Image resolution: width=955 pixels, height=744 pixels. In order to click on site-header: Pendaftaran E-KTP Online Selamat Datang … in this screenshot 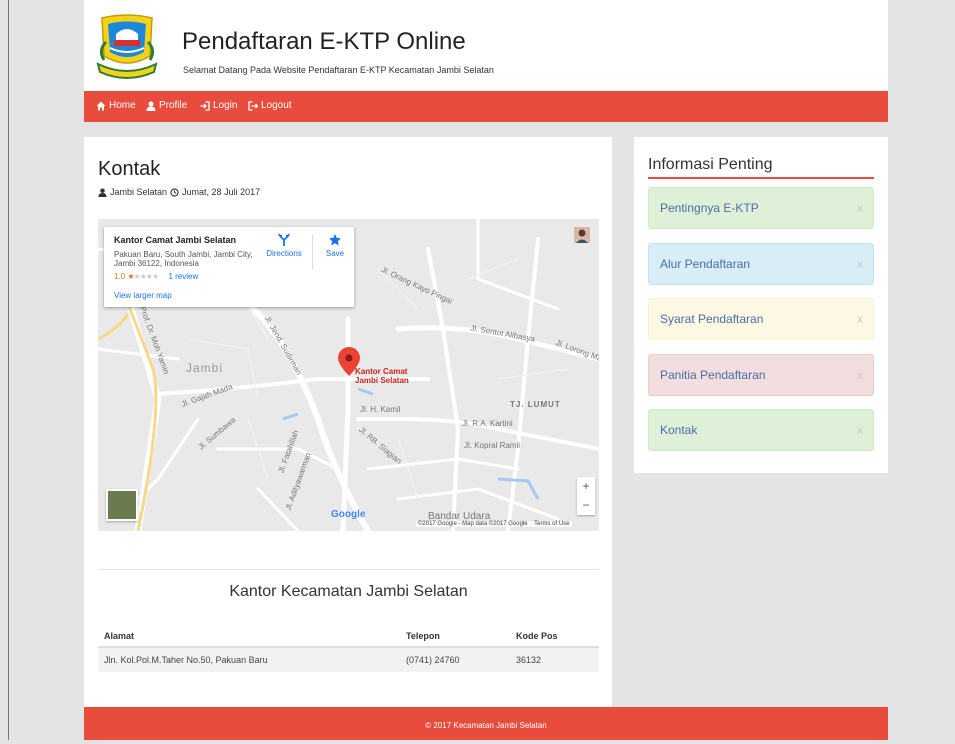, I will do `click(486, 45)`.